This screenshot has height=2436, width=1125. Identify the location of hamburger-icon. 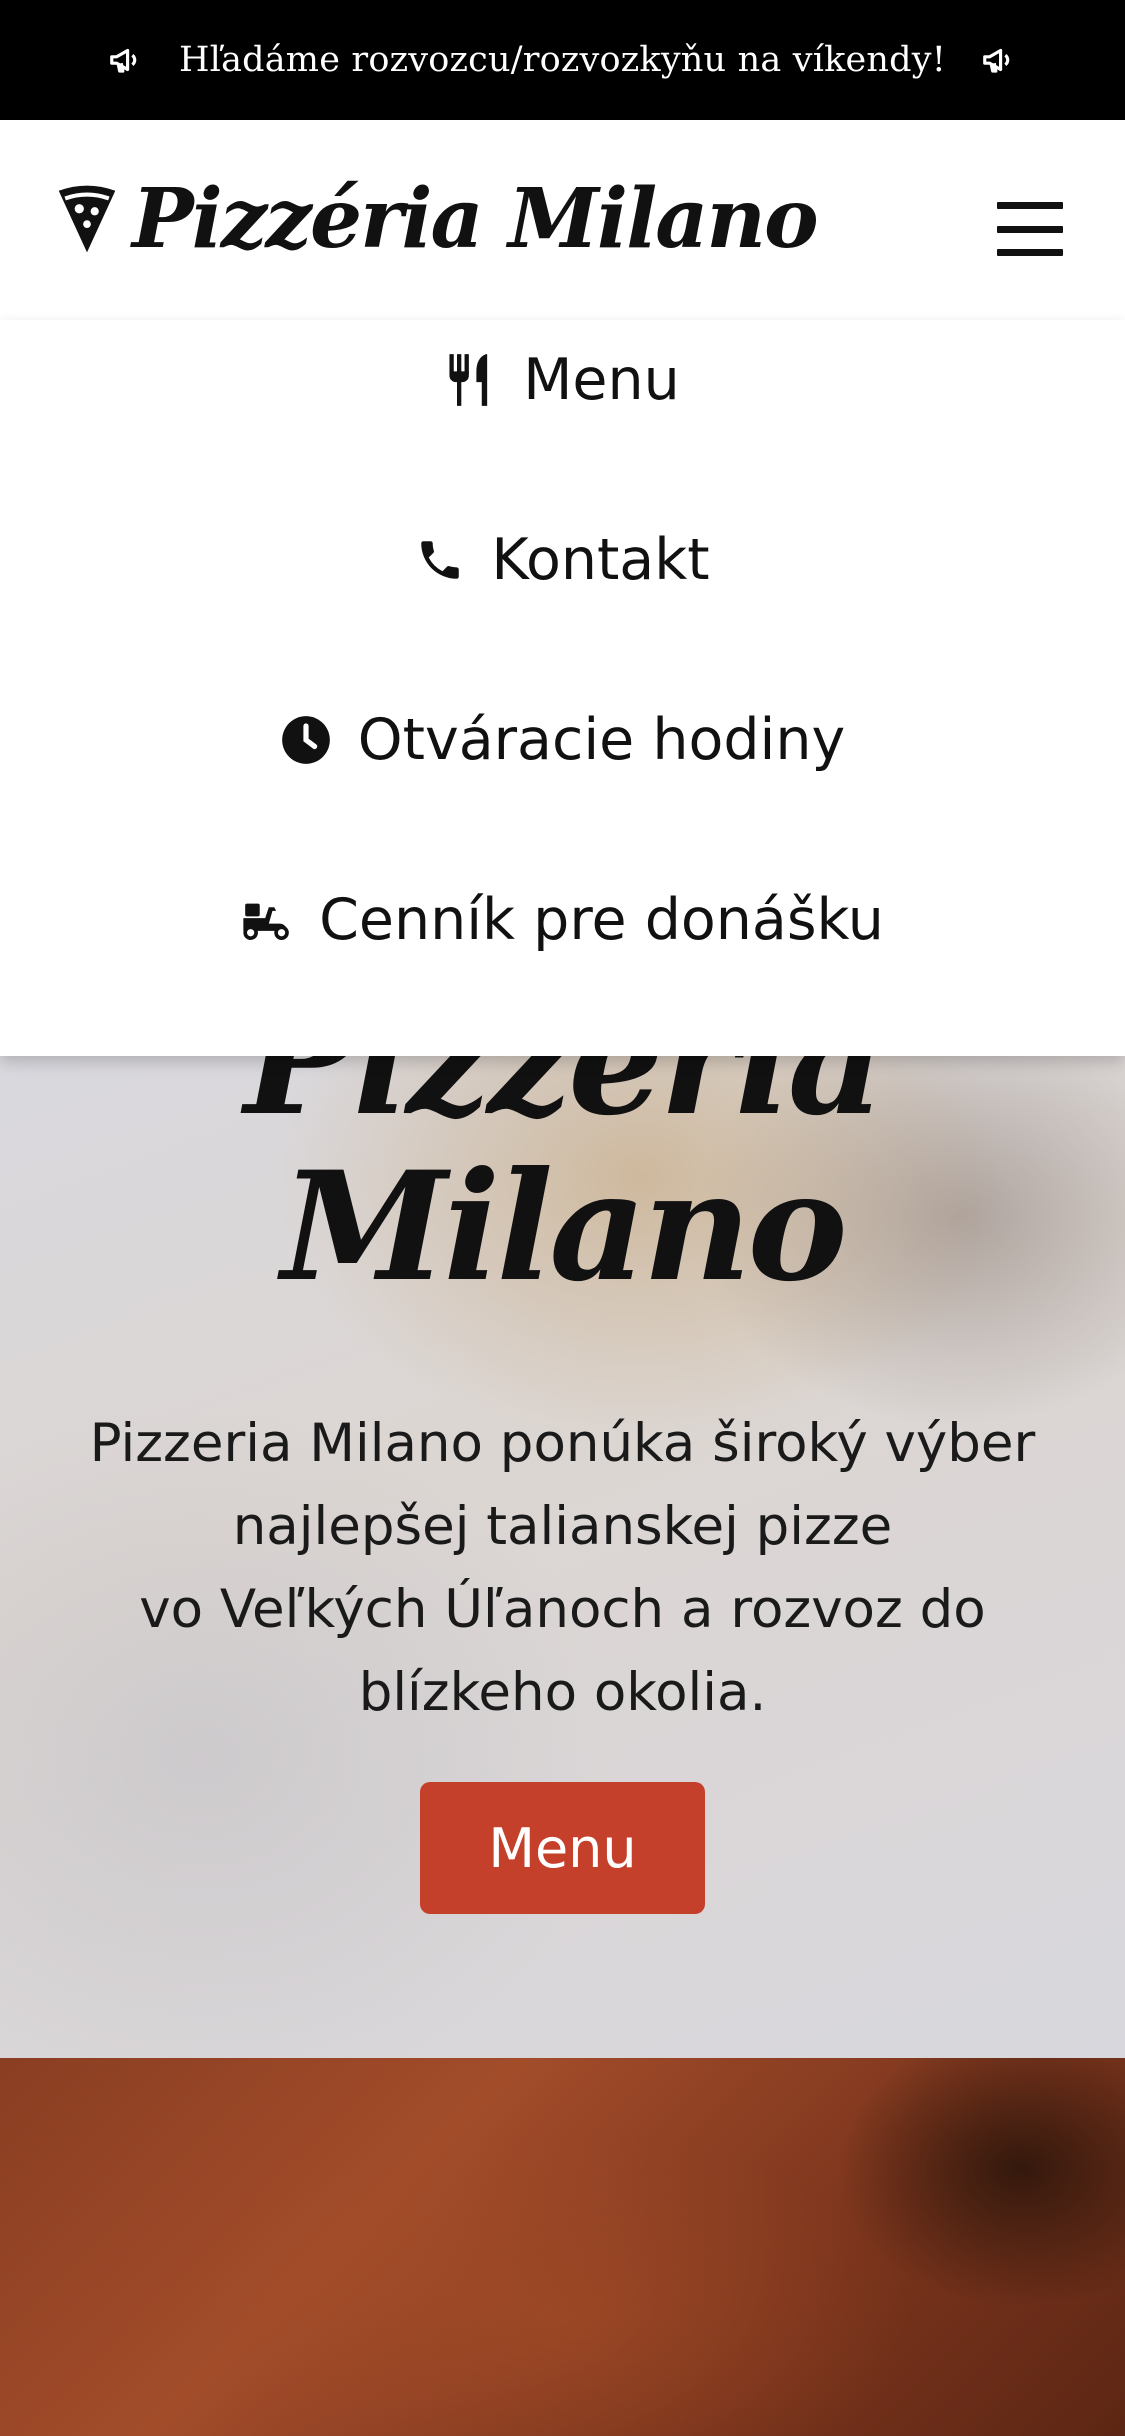
(1030, 229).